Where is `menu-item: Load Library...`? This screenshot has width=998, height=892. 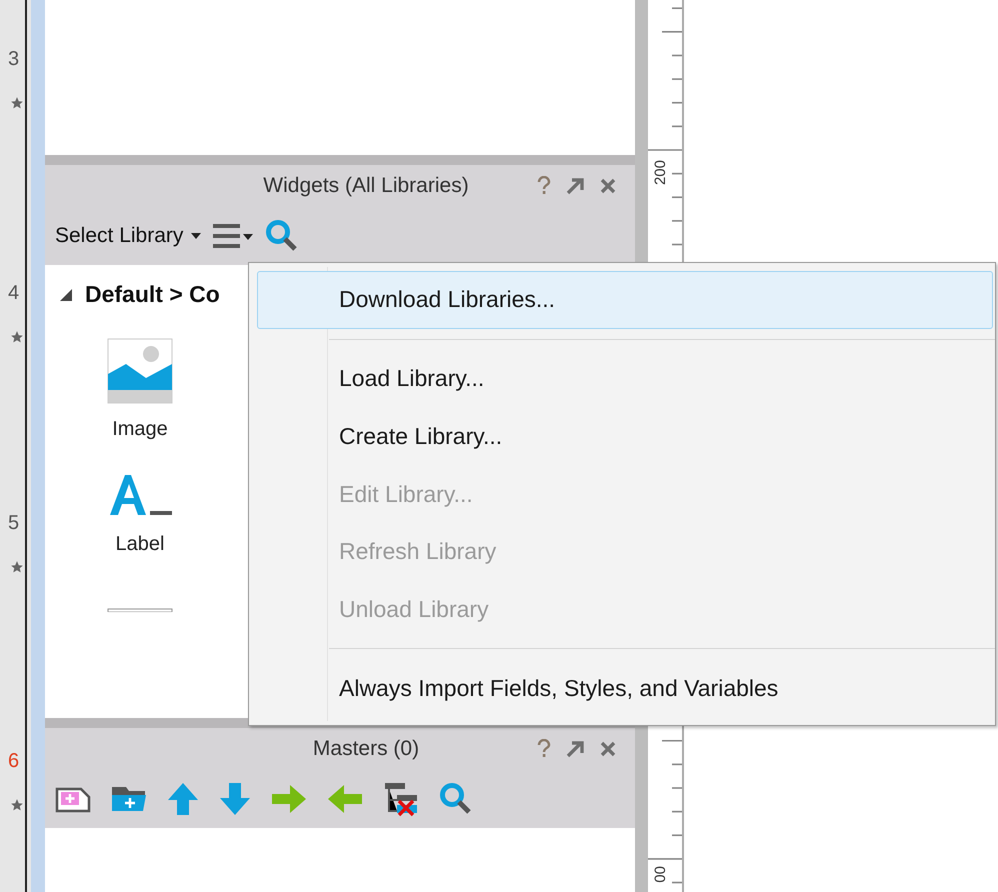
menu-item: Load Library... is located at coordinates (625, 379).